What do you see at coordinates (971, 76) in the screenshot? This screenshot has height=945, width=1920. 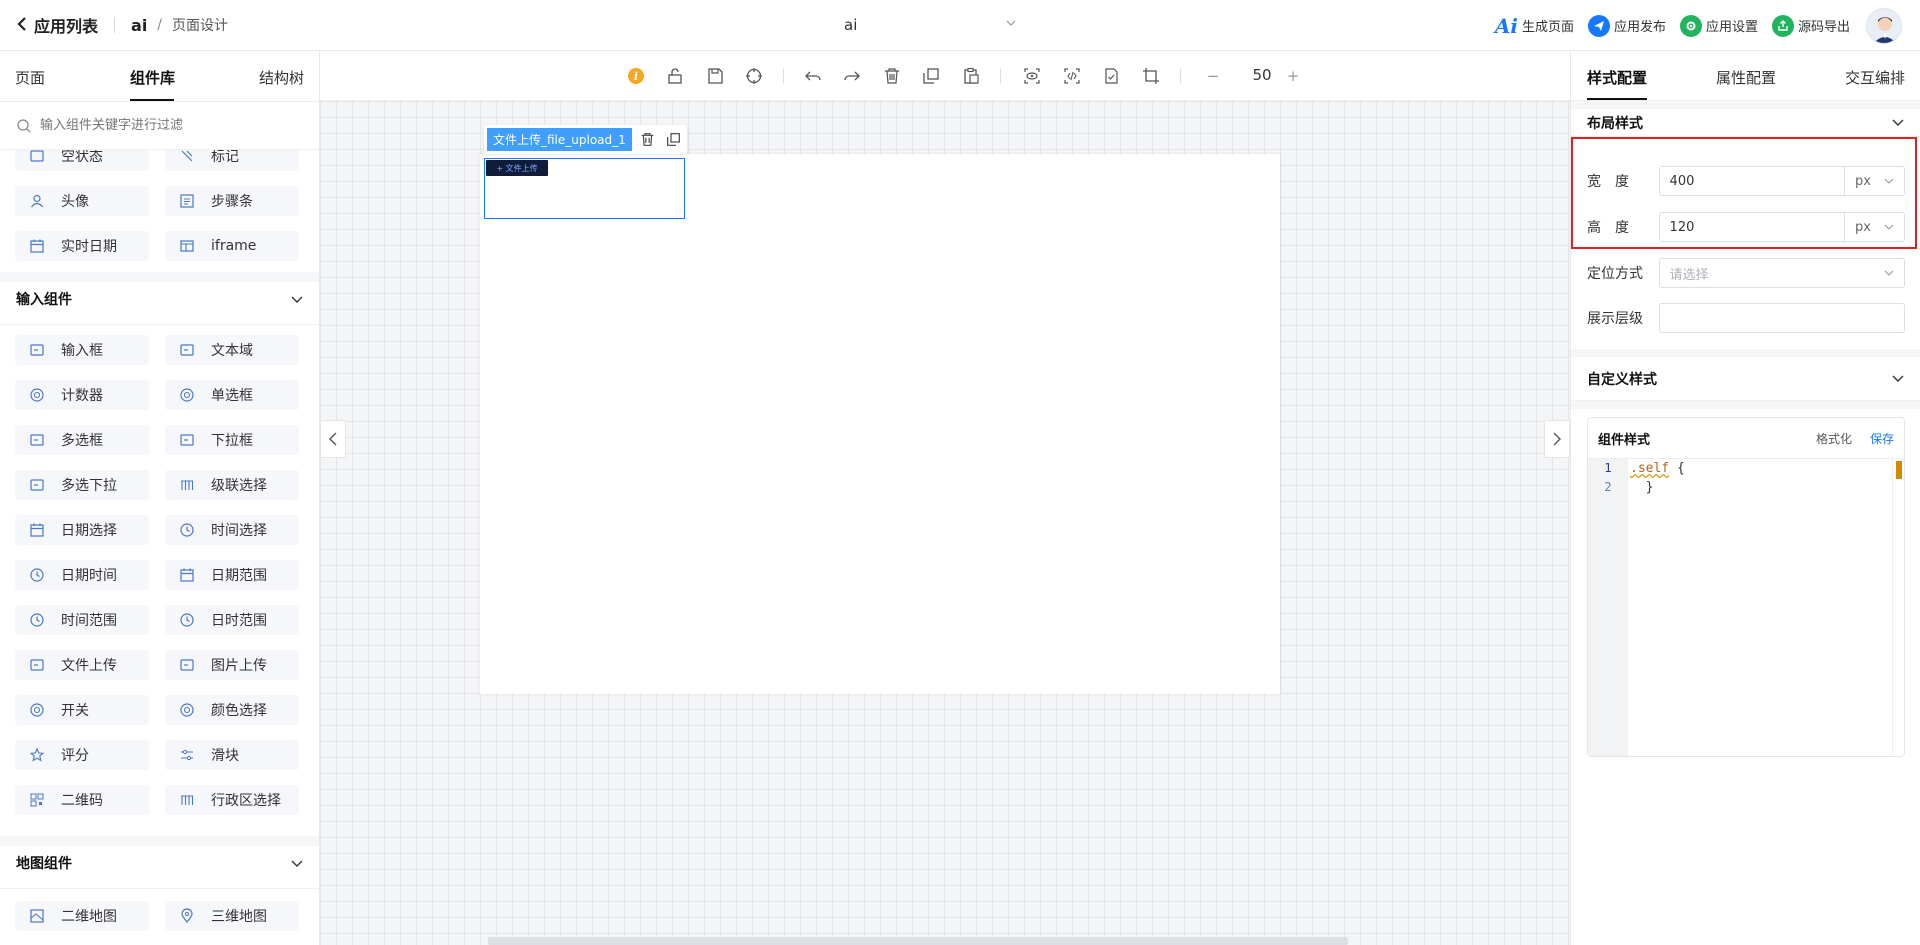 I see `paste-icon` at bounding box center [971, 76].